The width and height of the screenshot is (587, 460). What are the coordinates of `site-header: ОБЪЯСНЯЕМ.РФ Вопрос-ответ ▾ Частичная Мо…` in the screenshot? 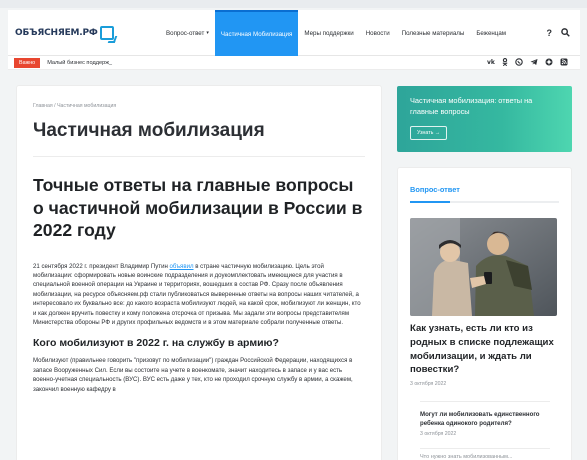 It's located at (294, 33).